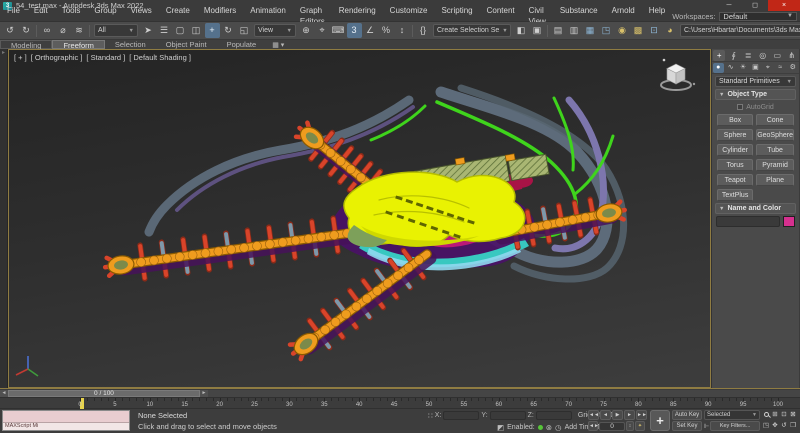  Describe the element at coordinates (47, 30) in the screenshot. I see `select-and-link-icon: ∞` at that location.